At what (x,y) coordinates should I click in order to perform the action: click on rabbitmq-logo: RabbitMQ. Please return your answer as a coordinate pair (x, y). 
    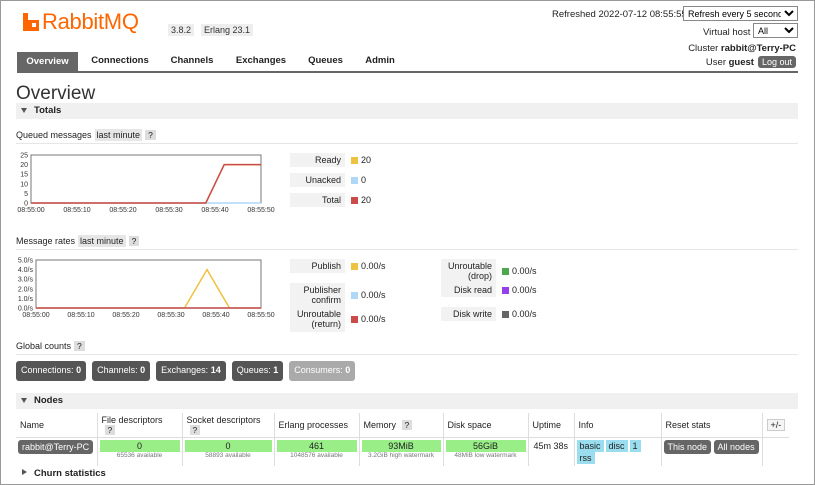
    Looking at the image, I should click on (81, 22).